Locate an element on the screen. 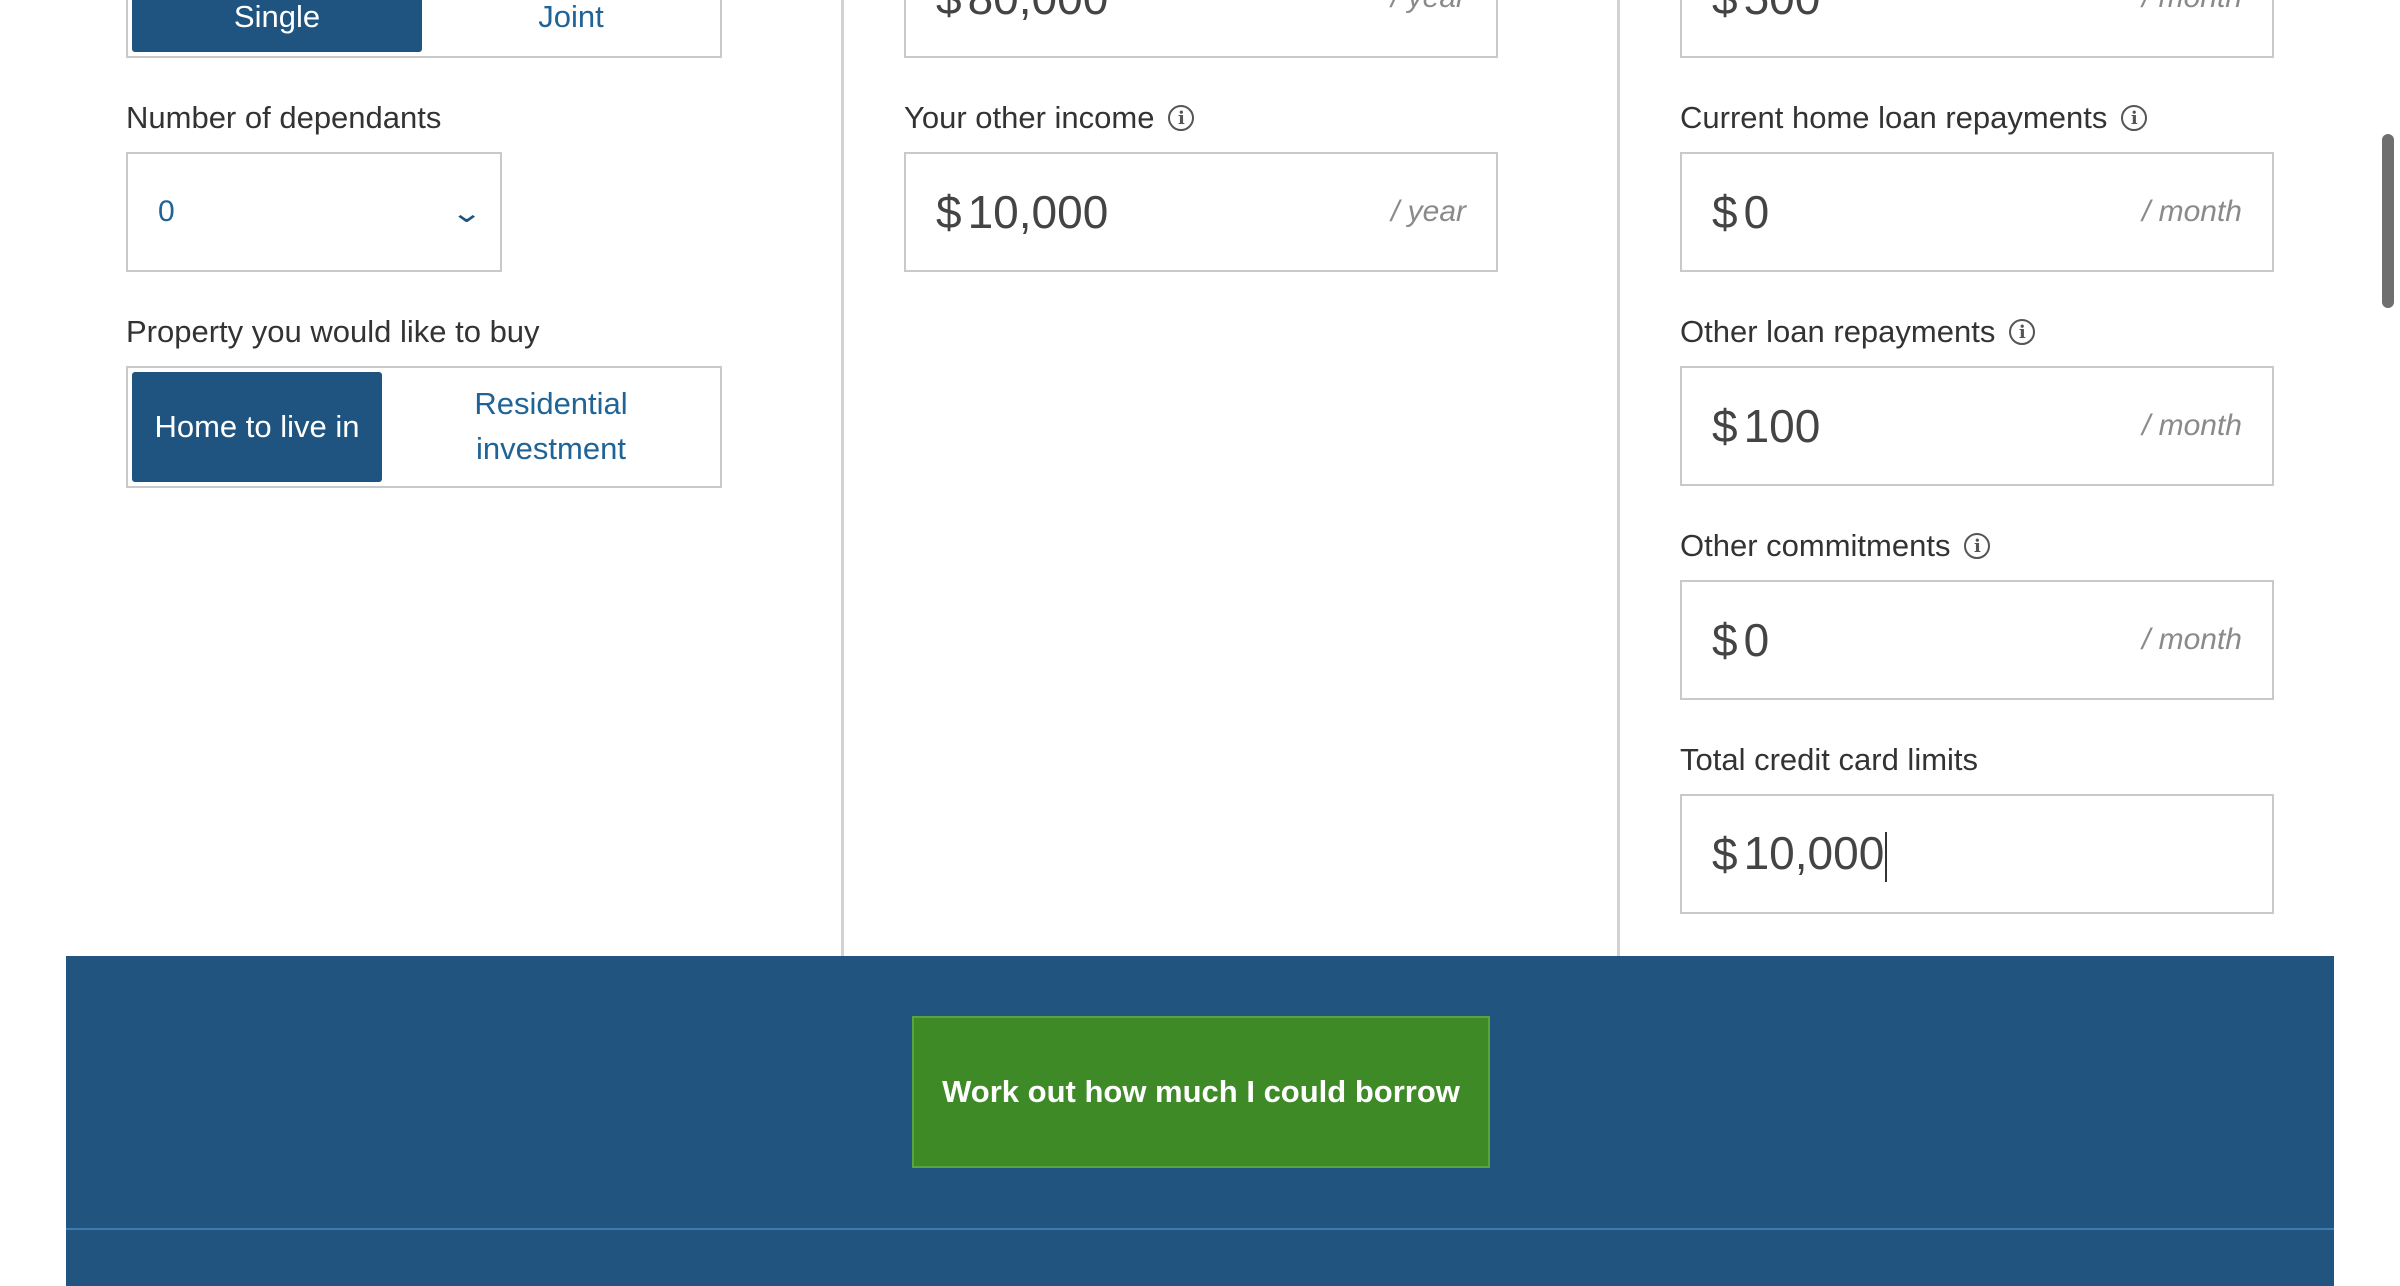 The width and height of the screenshot is (2400, 1286). borrow-calculate-button: Work out how much I could borrow is located at coordinates (1201, 1092).